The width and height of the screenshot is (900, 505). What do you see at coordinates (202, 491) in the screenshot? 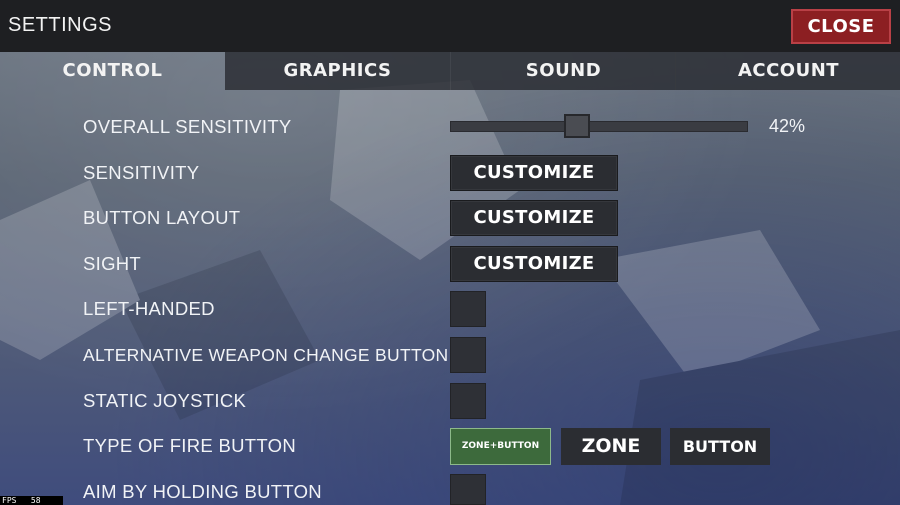
I see `aim-by-holding-label: AIM BY HOLDING BUTTON` at bounding box center [202, 491].